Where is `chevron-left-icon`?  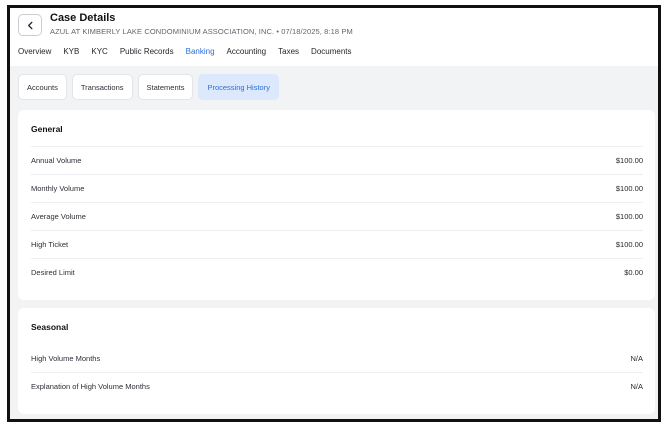
chevron-left-icon is located at coordinates (29, 25).